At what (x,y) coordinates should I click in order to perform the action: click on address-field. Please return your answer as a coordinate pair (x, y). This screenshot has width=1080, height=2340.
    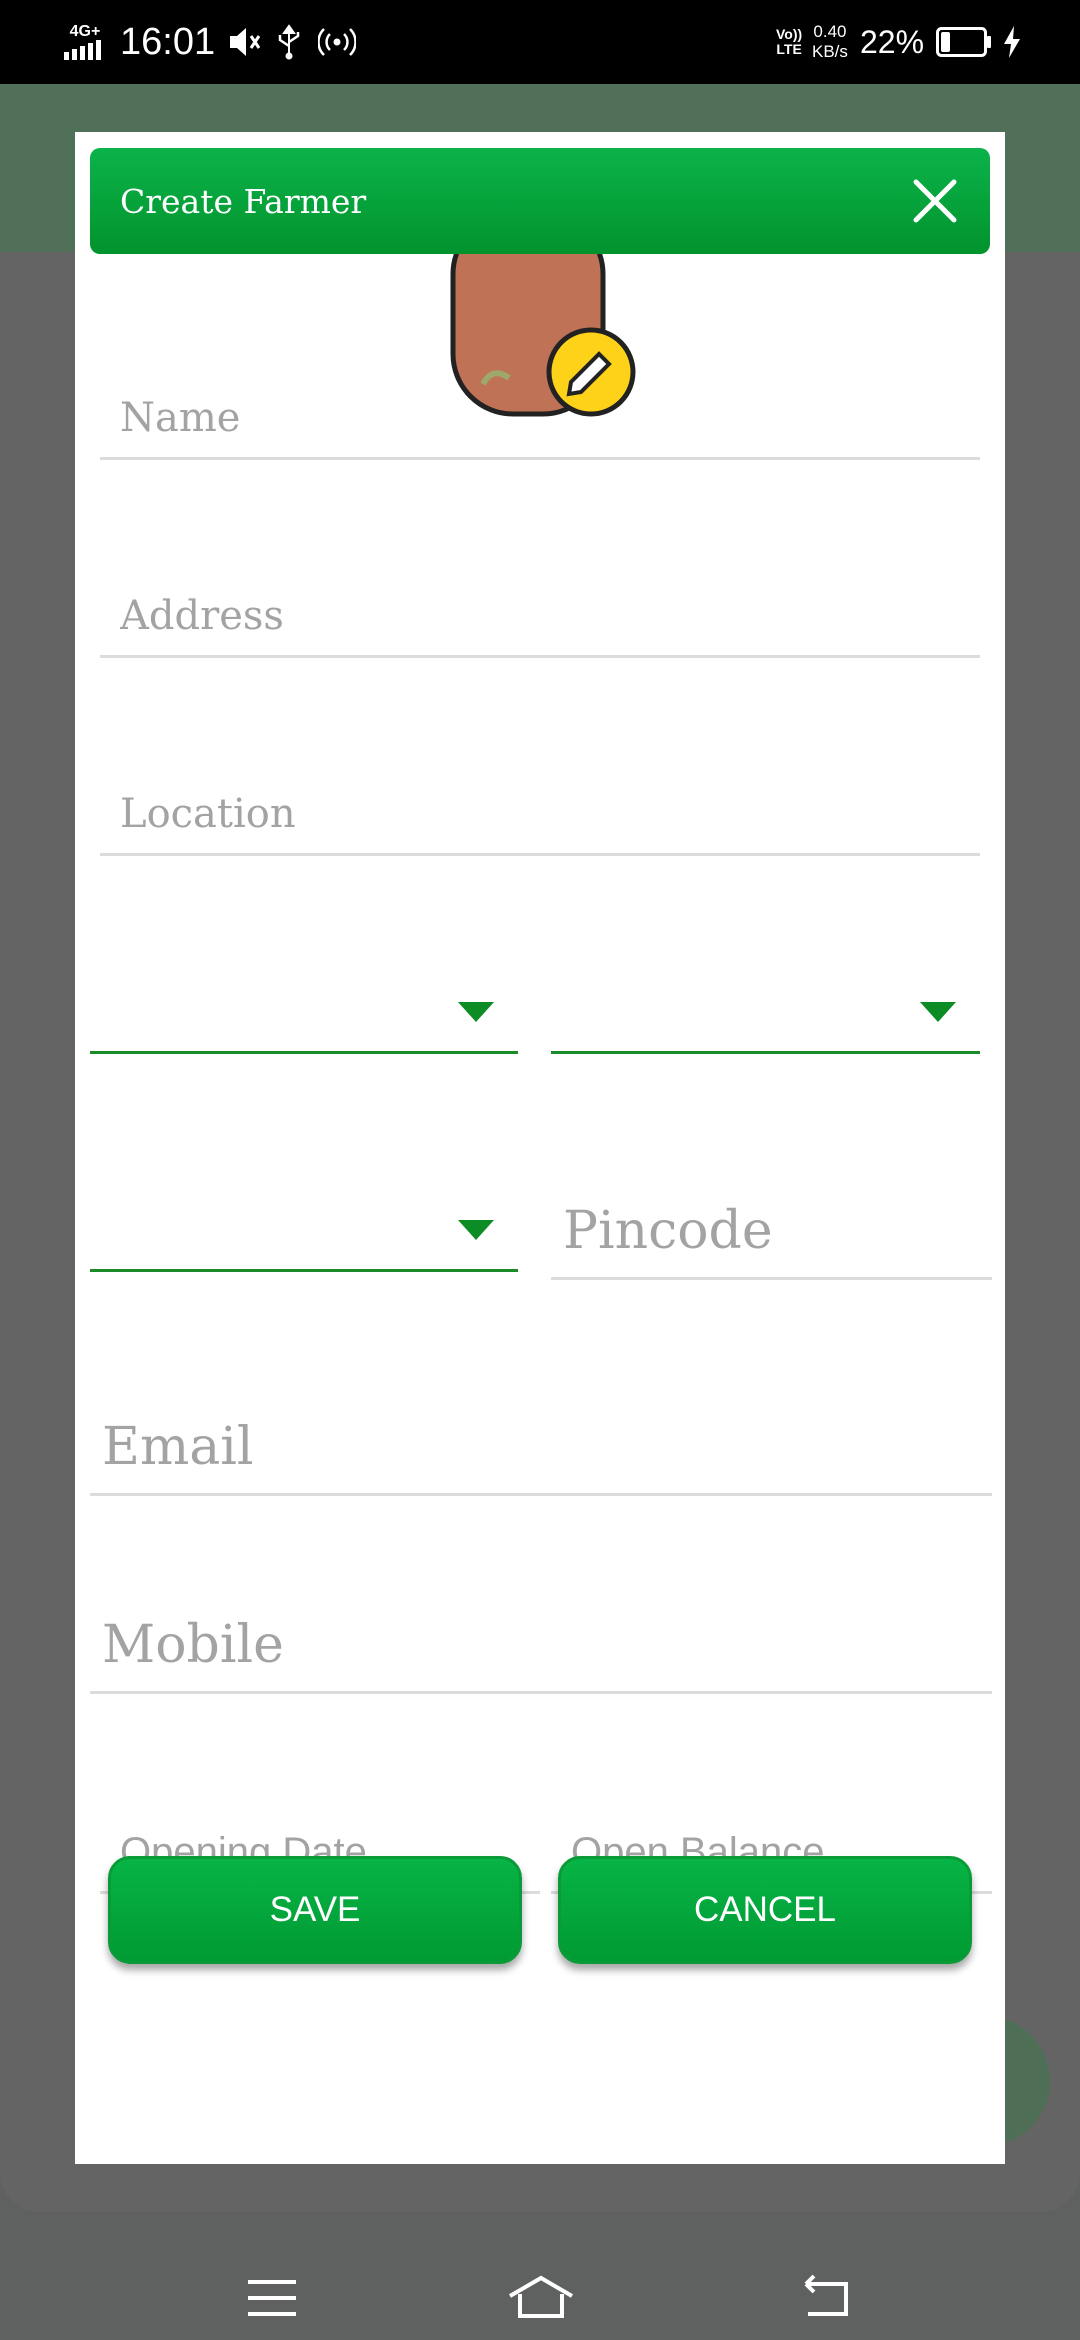
    Looking at the image, I should click on (540, 598).